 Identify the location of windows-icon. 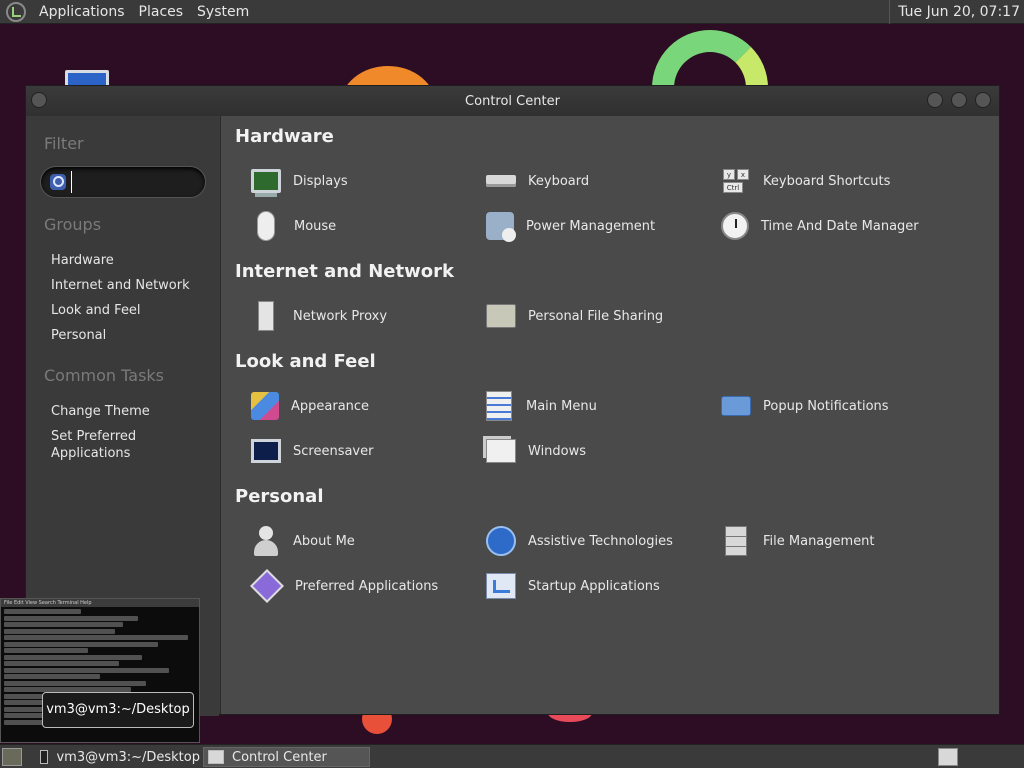
(501, 451).